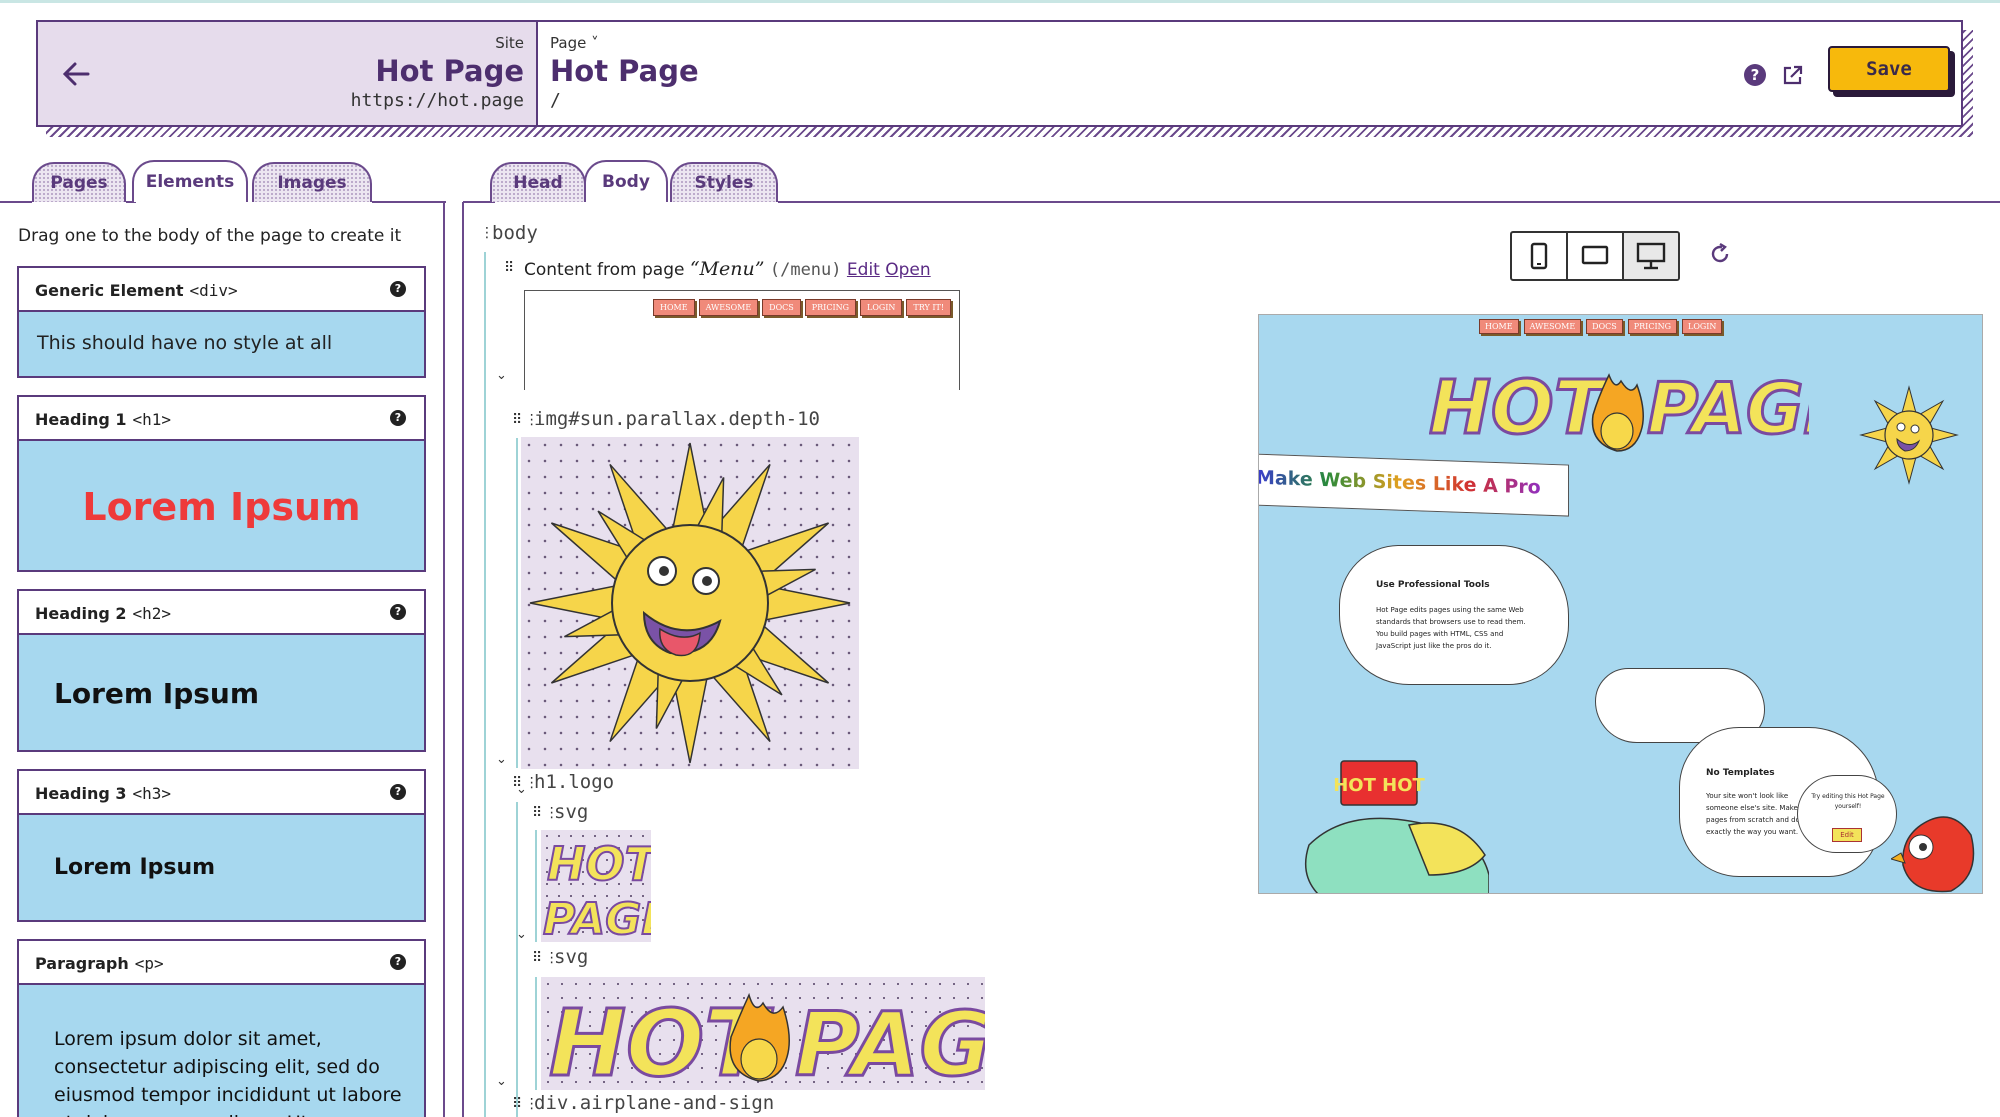 Image resolution: width=2000 pixels, height=1117 pixels. Describe the element at coordinates (1396, 826) in the screenshot. I see `preview-shark-icon: HOT HOT` at that location.